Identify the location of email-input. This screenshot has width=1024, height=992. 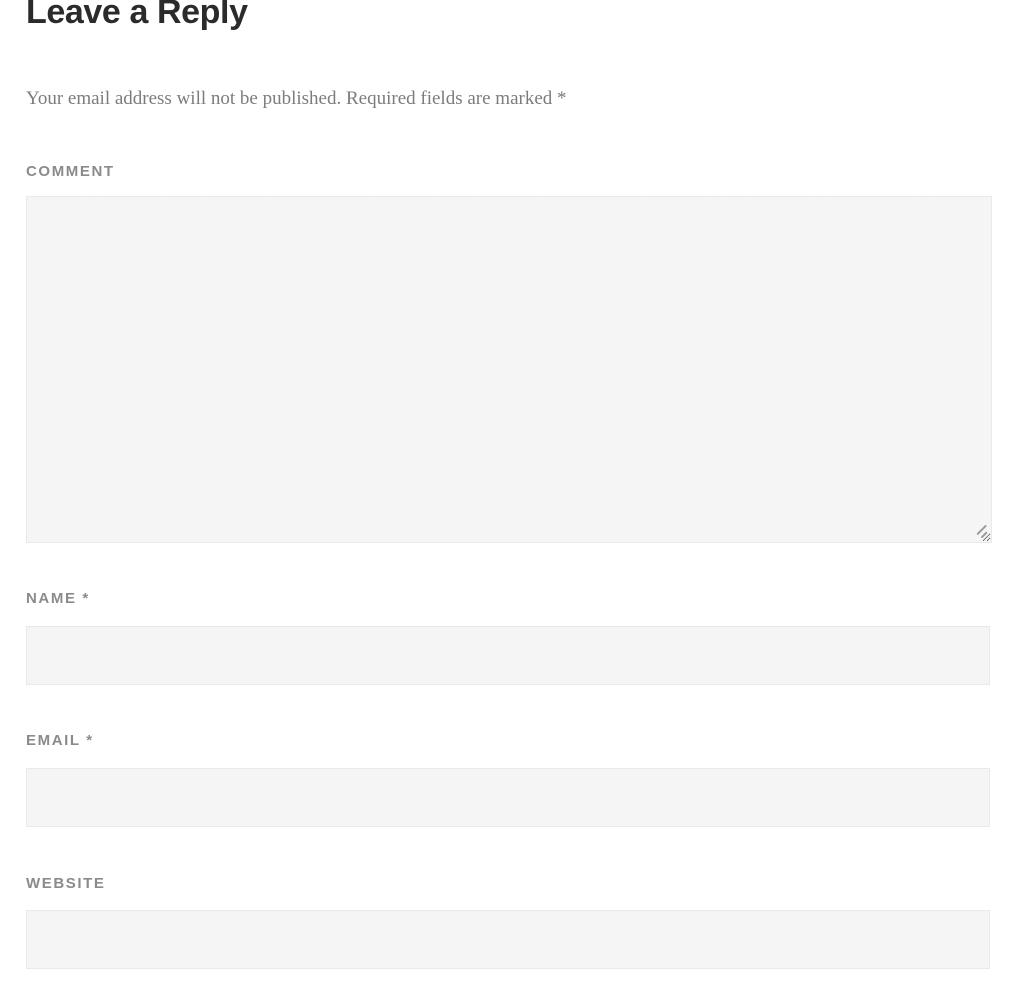
(508, 797).